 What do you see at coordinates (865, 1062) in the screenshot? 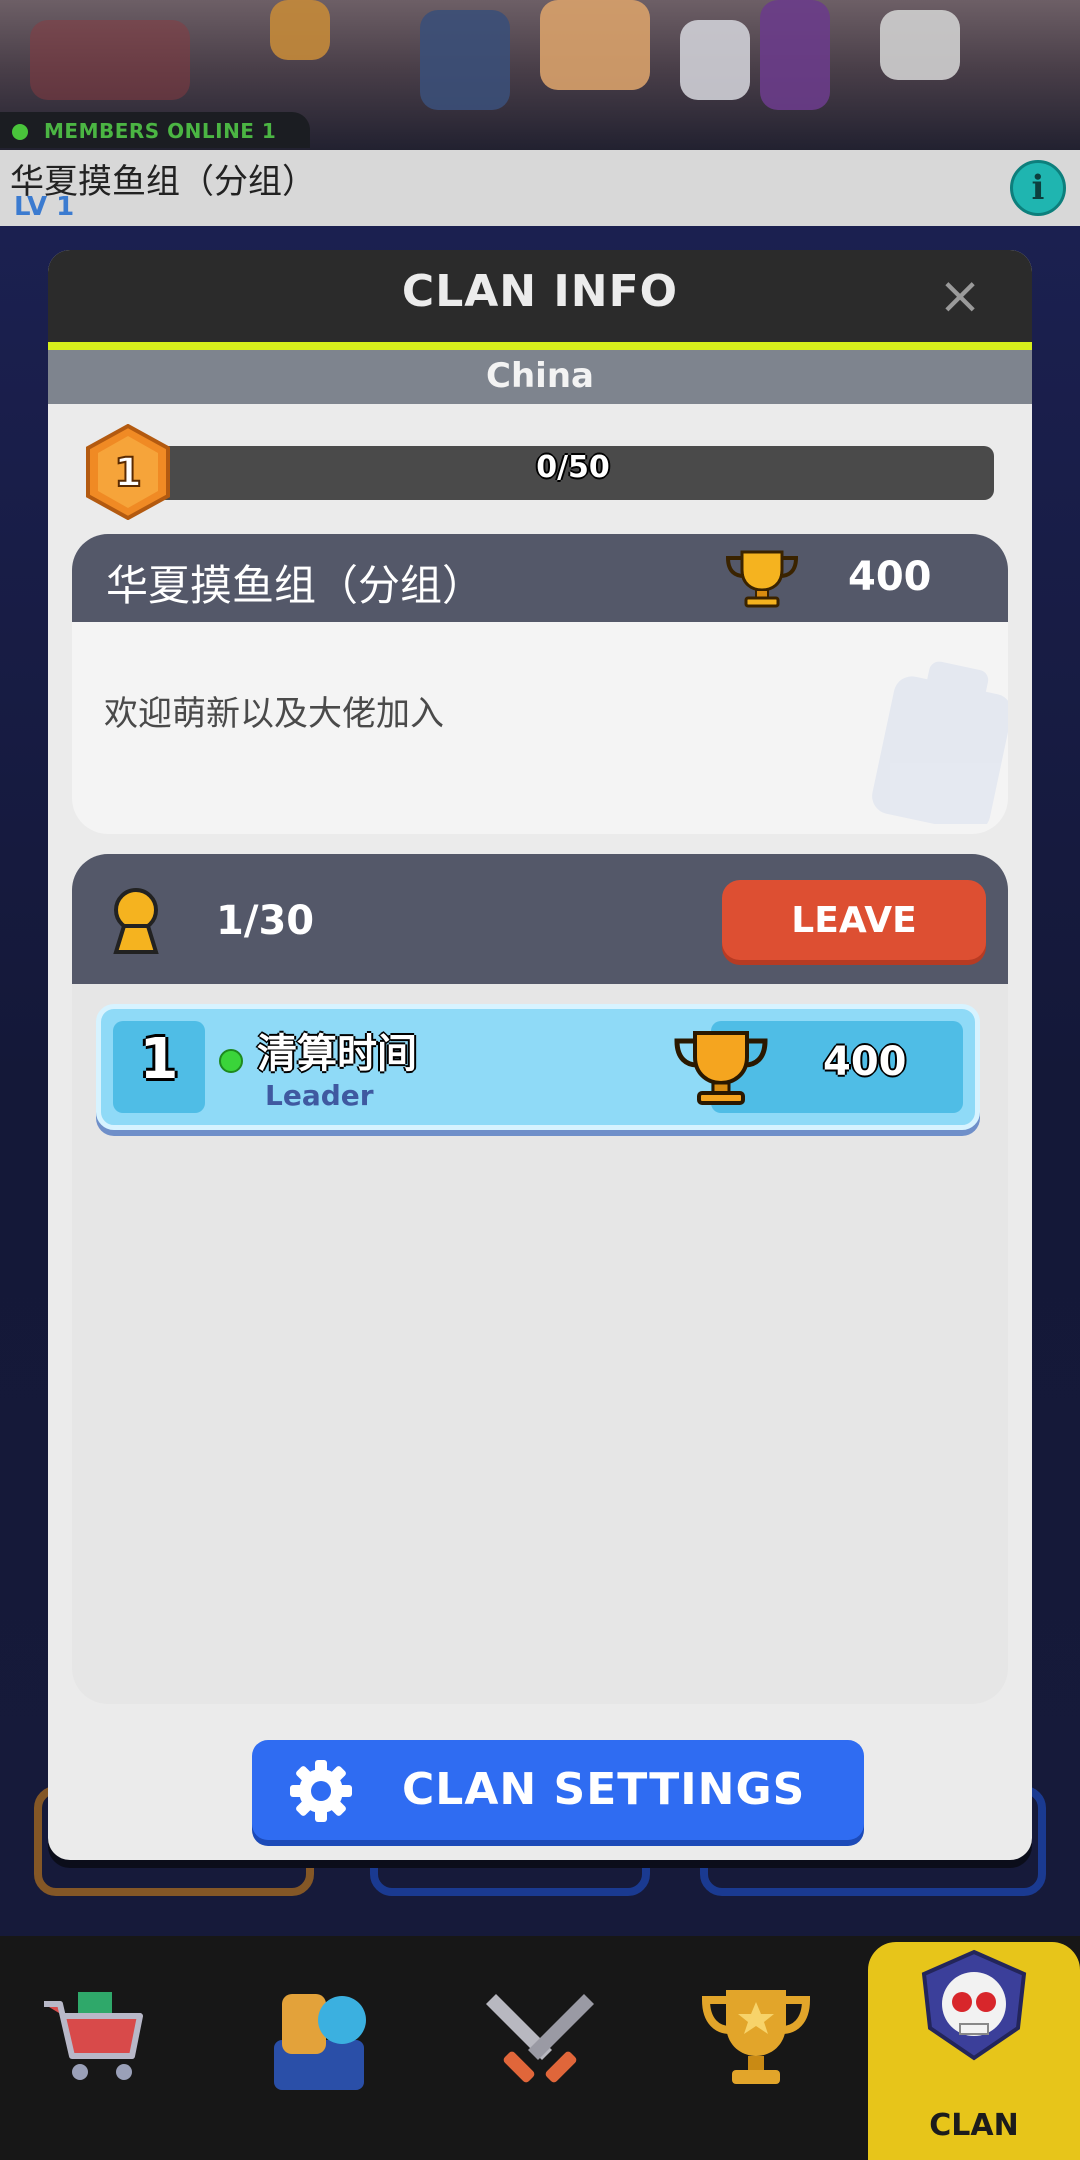
I see `member-trophy-count: 400` at bounding box center [865, 1062].